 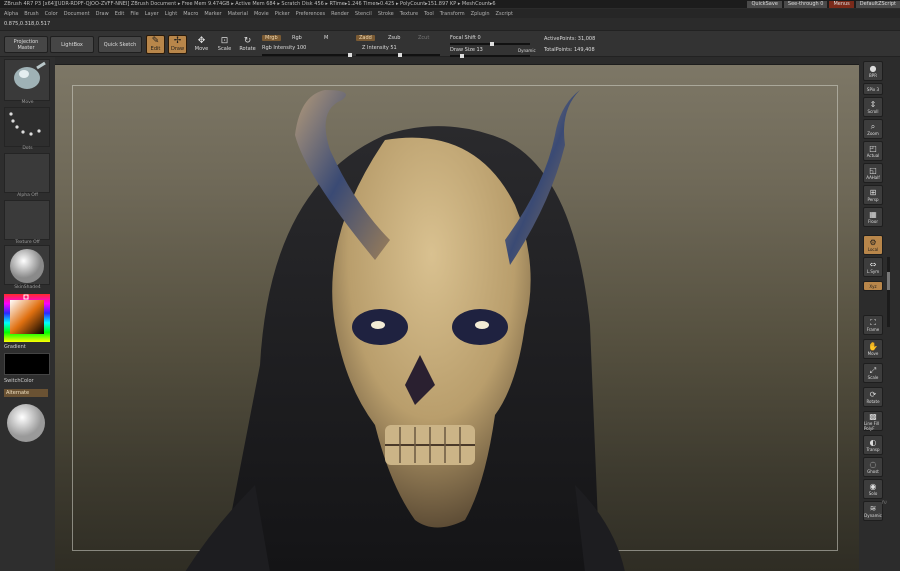 I want to click on zadd-toggle: Zadd, so click(x=365, y=38).